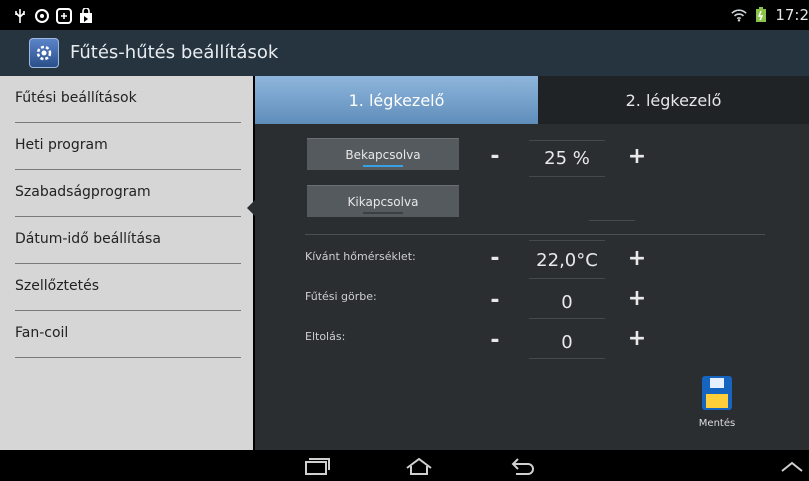 This screenshot has height=481, width=809. What do you see at coordinates (419, 468) in the screenshot?
I see `home-icon` at bounding box center [419, 468].